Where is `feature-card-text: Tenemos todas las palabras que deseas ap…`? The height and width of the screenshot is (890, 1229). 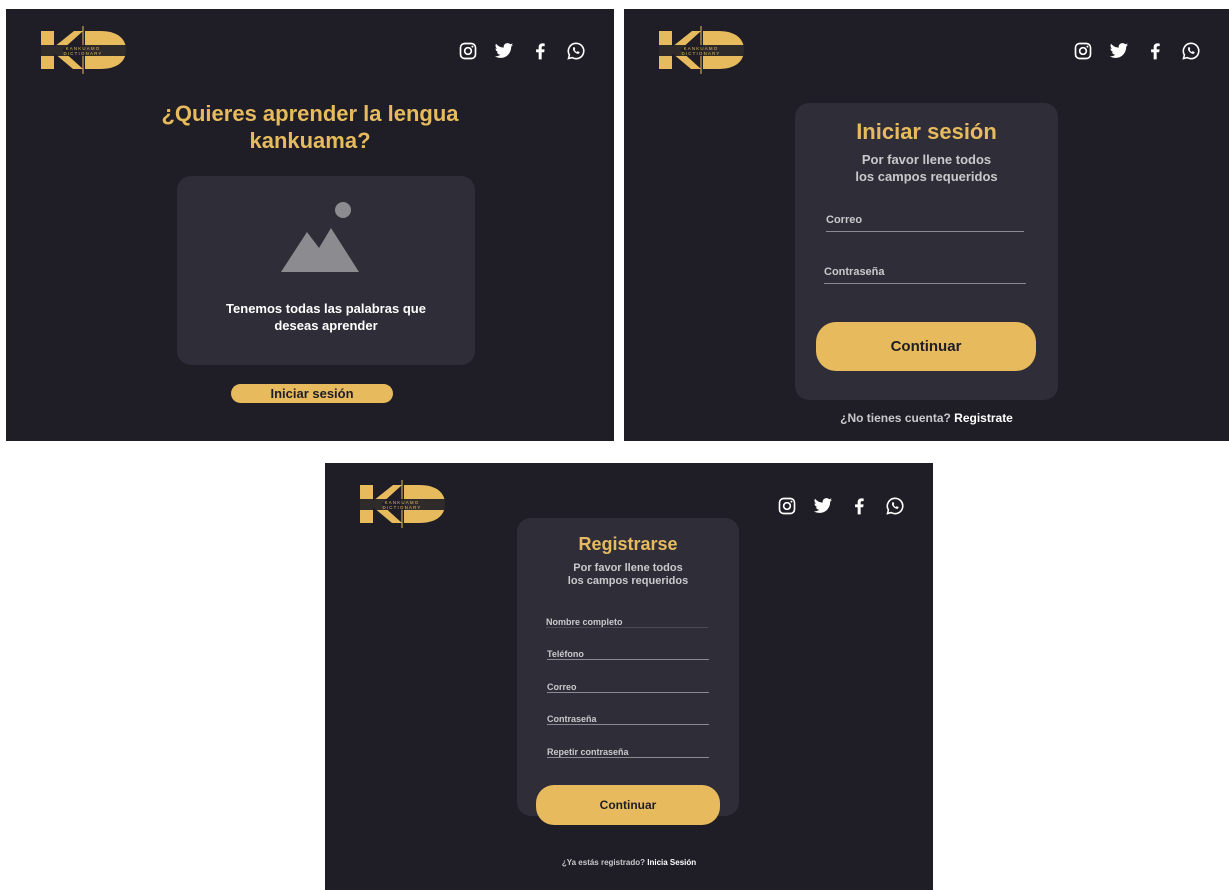
feature-card-text: Tenemos todas las palabras que deseas ap… is located at coordinates (326, 317).